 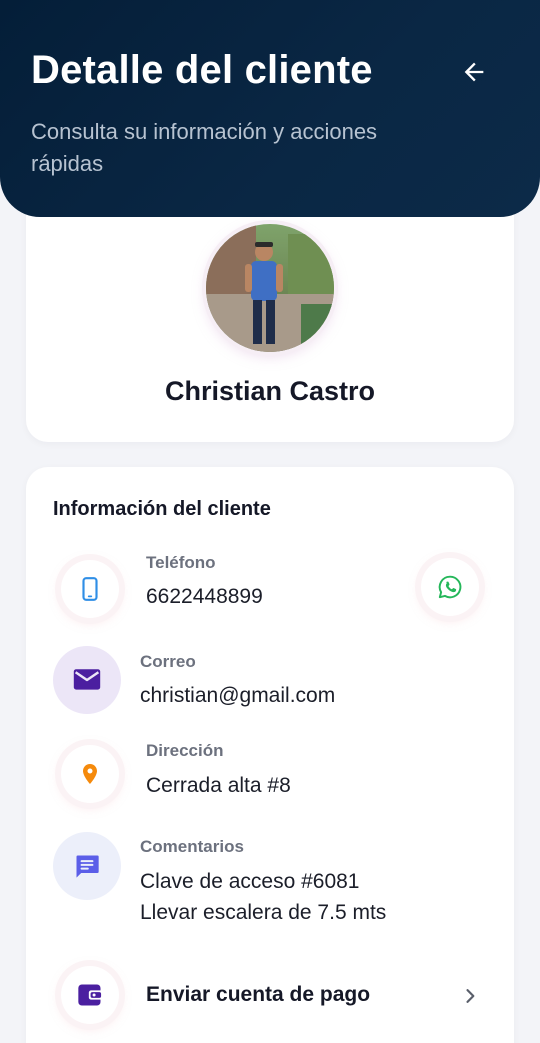 What do you see at coordinates (168, 661) in the screenshot?
I see `email-label: Correo` at bounding box center [168, 661].